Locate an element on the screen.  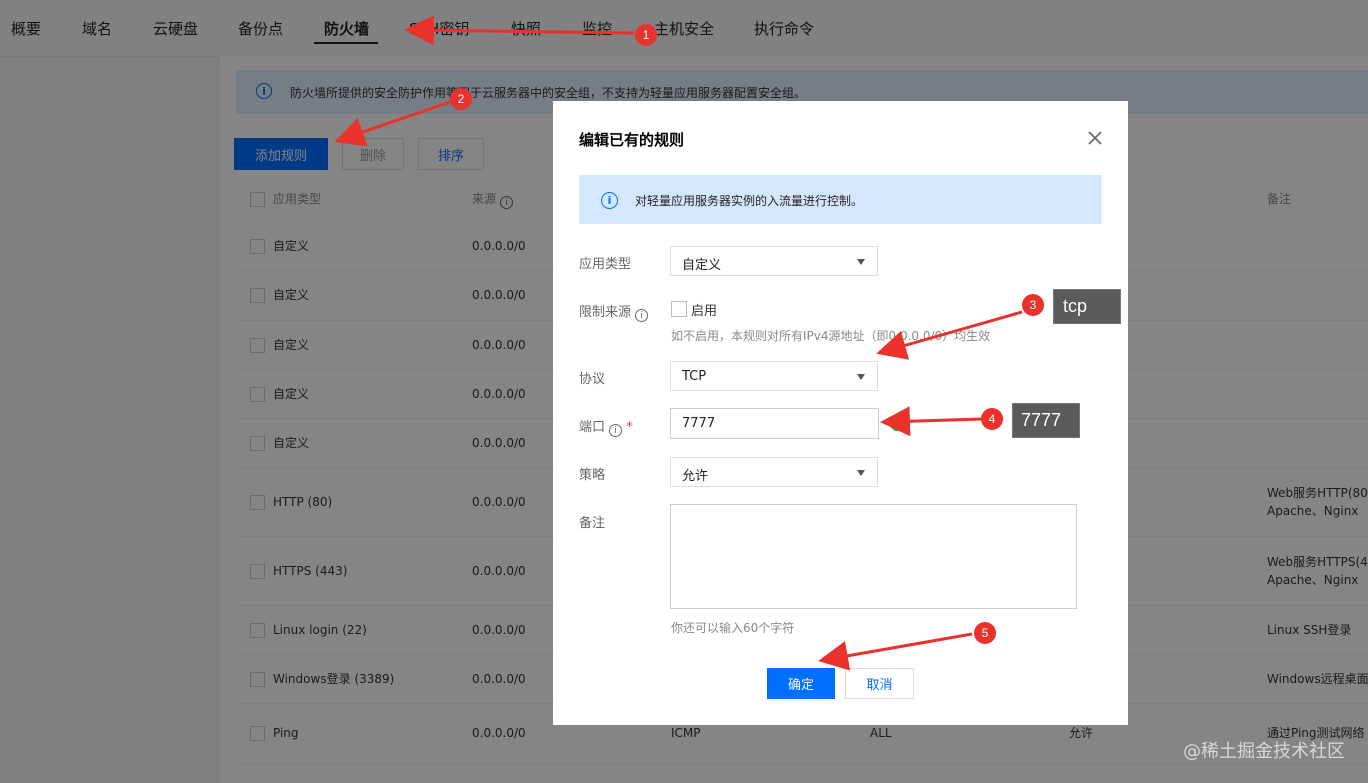
watermark: @稀土掘金技术社区 is located at coordinates (1264, 751).